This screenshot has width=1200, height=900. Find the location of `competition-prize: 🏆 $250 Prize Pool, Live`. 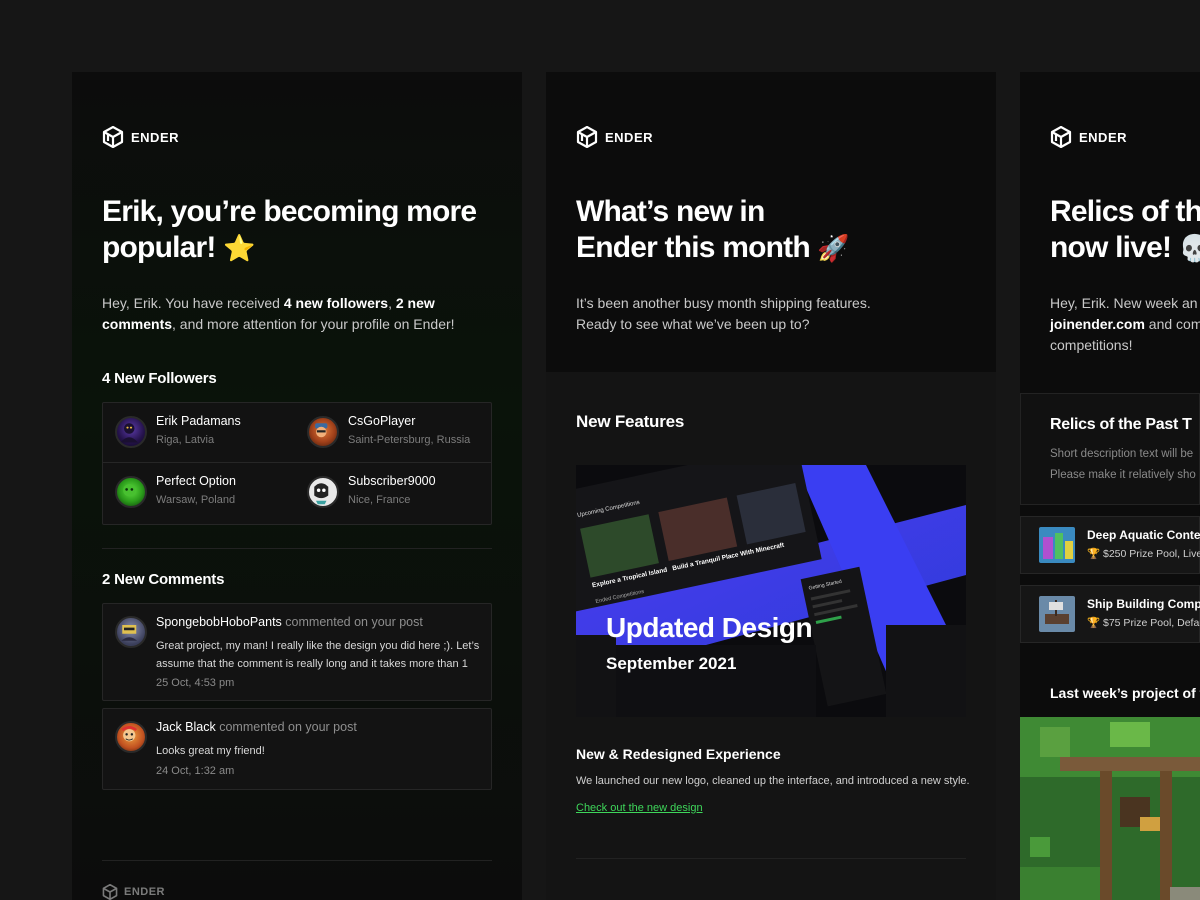

competition-prize: 🏆 $250 Prize Pool, Live is located at coordinates (1143, 553).